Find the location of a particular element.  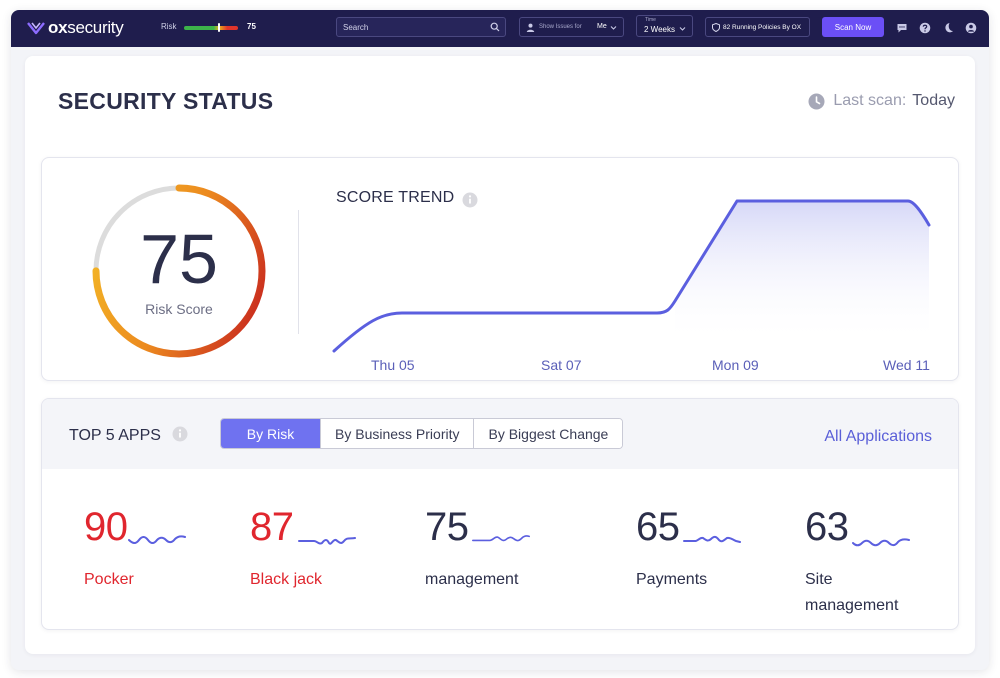

user-icon is located at coordinates (530, 27).